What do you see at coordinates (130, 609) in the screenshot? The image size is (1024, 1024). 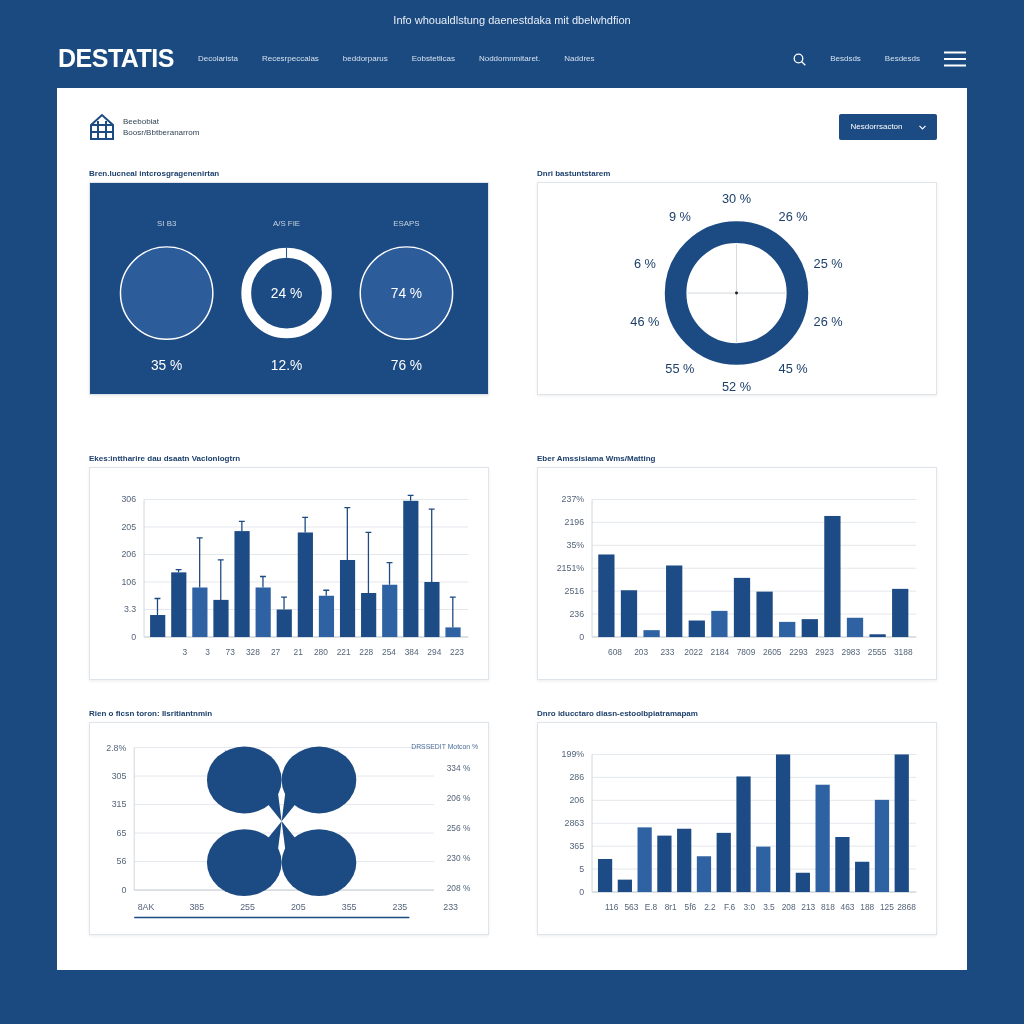 I see `axis-label: 3.3` at bounding box center [130, 609].